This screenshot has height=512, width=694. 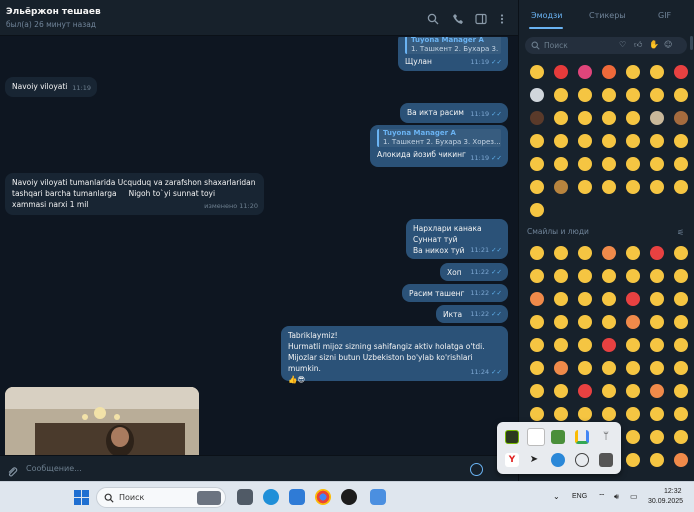 What do you see at coordinates (606, 437) in the screenshot?
I see `usb-icon: ᛘ` at bounding box center [606, 437].